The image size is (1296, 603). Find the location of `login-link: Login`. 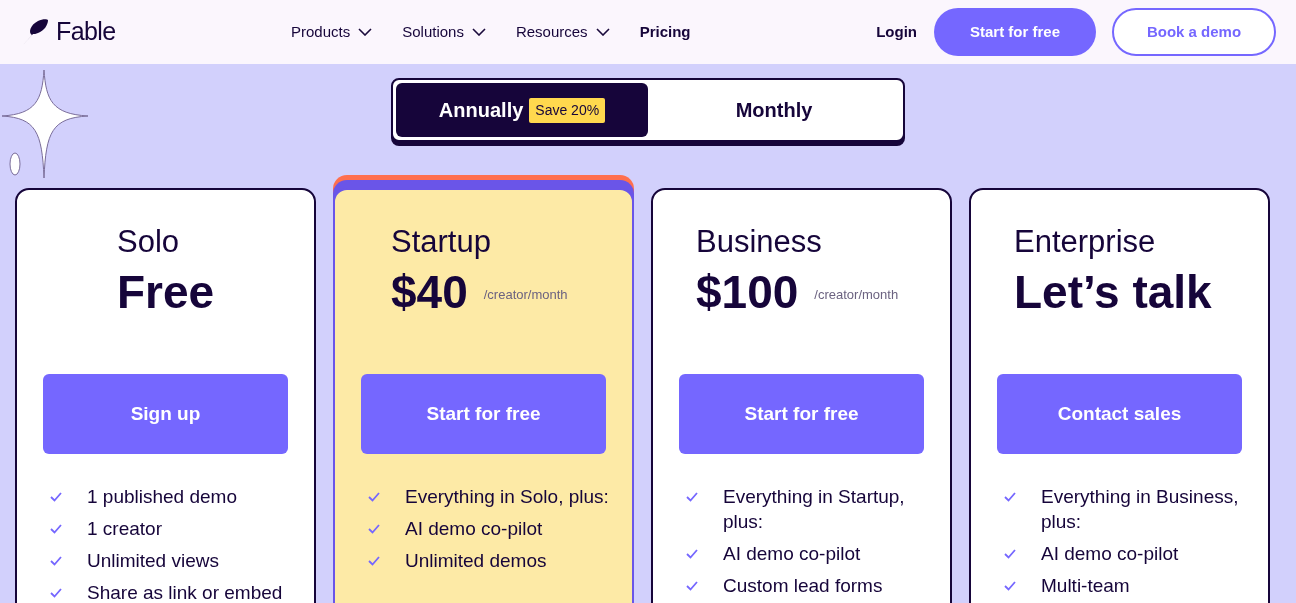

login-link: Login is located at coordinates (896, 32).